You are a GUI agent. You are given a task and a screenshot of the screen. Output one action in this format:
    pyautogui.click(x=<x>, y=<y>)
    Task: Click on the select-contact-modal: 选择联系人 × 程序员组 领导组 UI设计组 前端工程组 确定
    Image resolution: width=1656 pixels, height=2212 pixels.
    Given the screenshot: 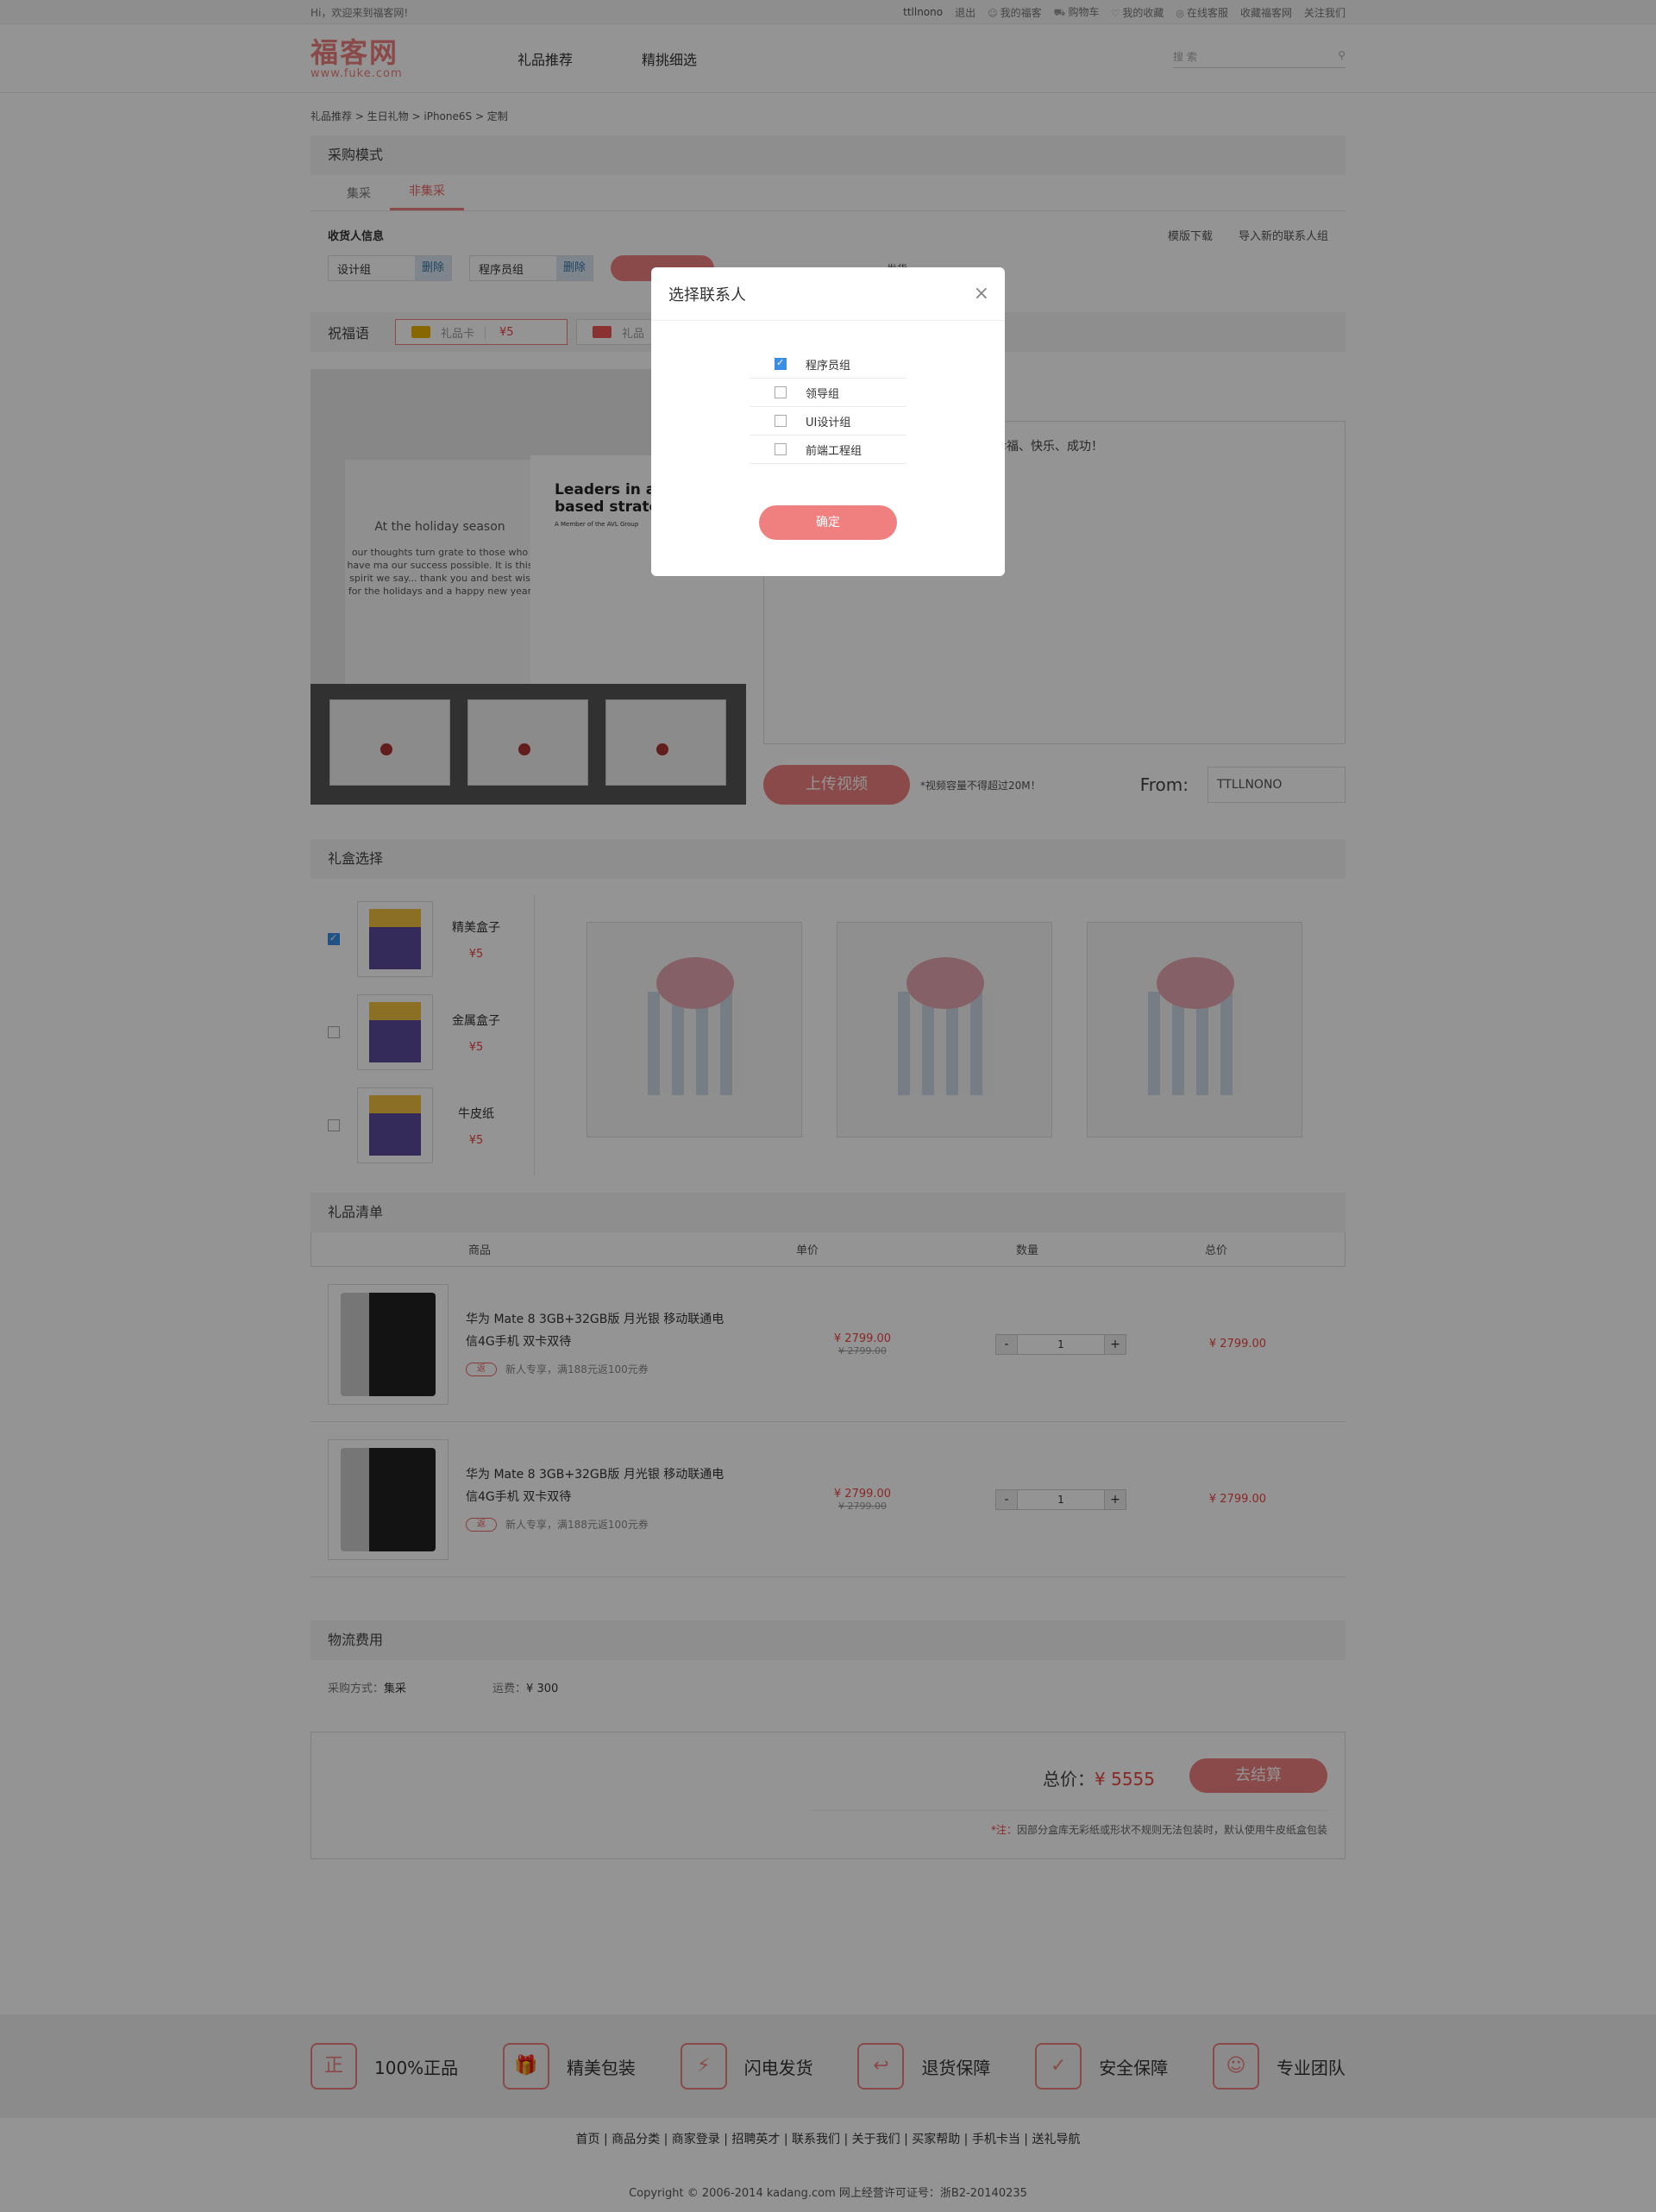 What is the action you would take?
    pyautogui.click(x=828, y=421)
    